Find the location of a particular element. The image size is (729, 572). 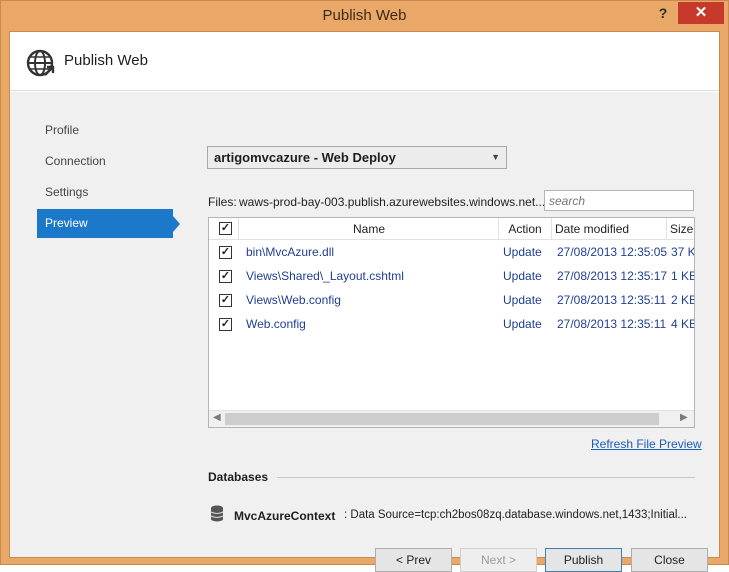

file-size: 4 KB is located at coordinates (682, 324).